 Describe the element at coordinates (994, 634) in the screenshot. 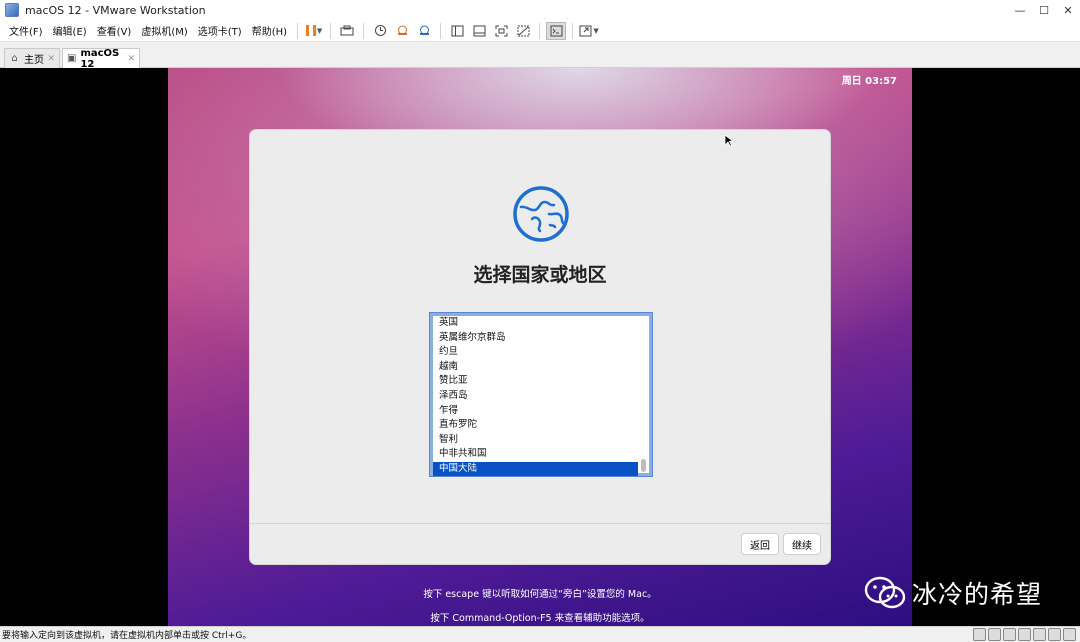

I see `cd-dvd-icon` at that location.